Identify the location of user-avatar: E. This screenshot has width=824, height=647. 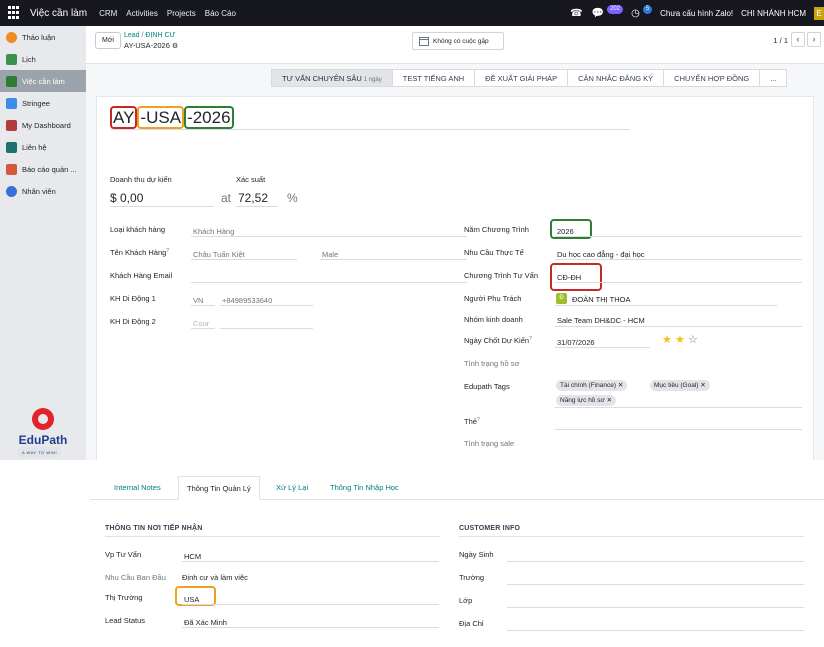
(819, 13).